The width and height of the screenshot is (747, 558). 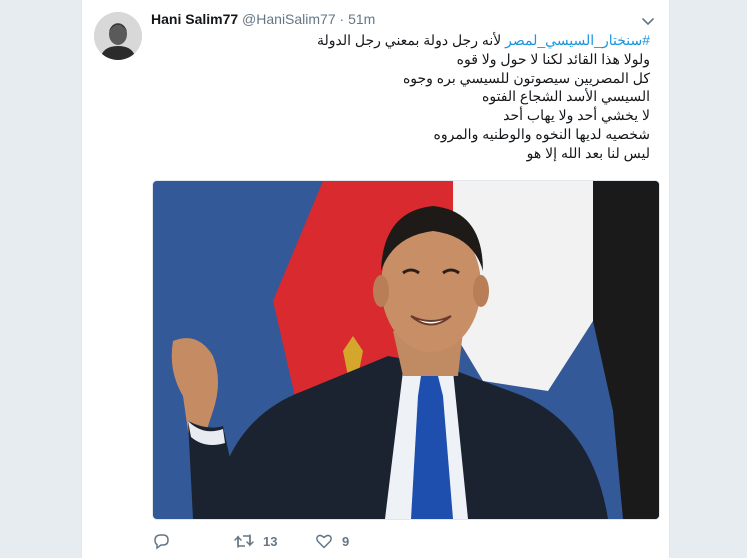 I want to click on retweet-button: 13, so click(x=255, y=541).